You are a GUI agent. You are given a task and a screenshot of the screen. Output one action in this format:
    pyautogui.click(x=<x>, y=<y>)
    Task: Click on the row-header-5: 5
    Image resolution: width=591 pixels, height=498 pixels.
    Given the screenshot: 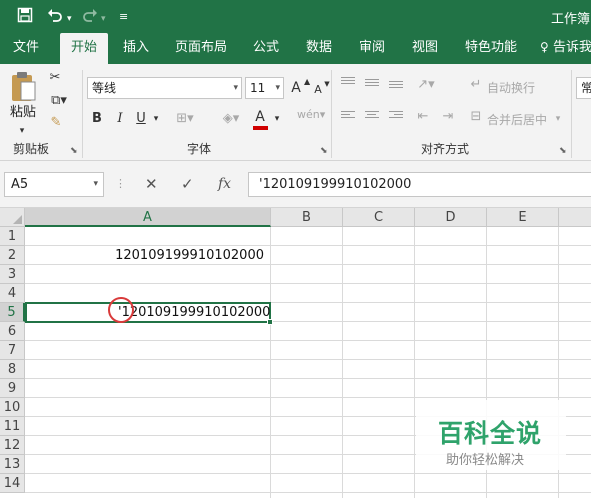 What is the action you would take?
    pyautogui.click(x=12, y=312)
    